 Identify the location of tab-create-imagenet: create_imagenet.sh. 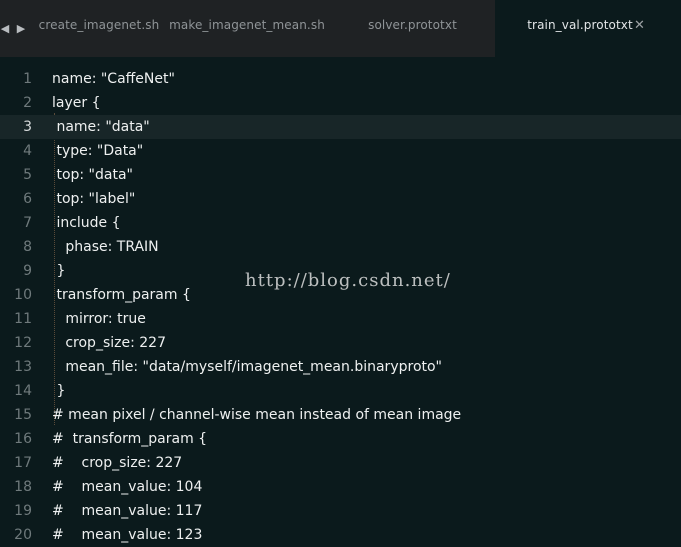
(99, 28).